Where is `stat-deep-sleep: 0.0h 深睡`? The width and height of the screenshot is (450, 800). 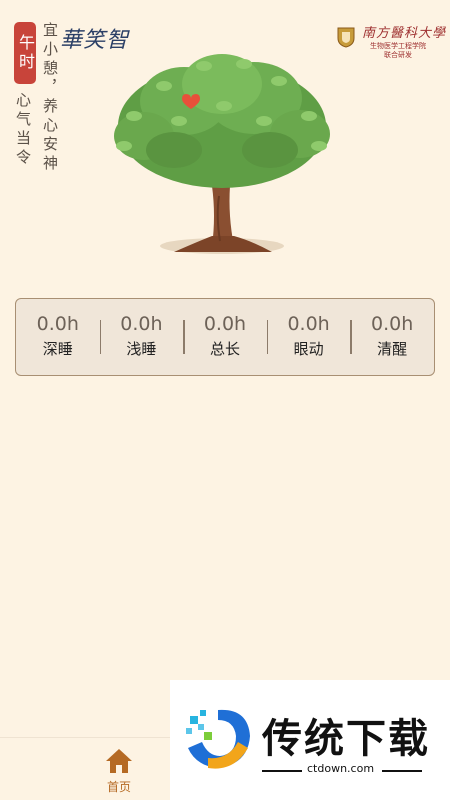 stat-deep-sleep: 0.0h 深睡 is located at coordinates (58, 337).